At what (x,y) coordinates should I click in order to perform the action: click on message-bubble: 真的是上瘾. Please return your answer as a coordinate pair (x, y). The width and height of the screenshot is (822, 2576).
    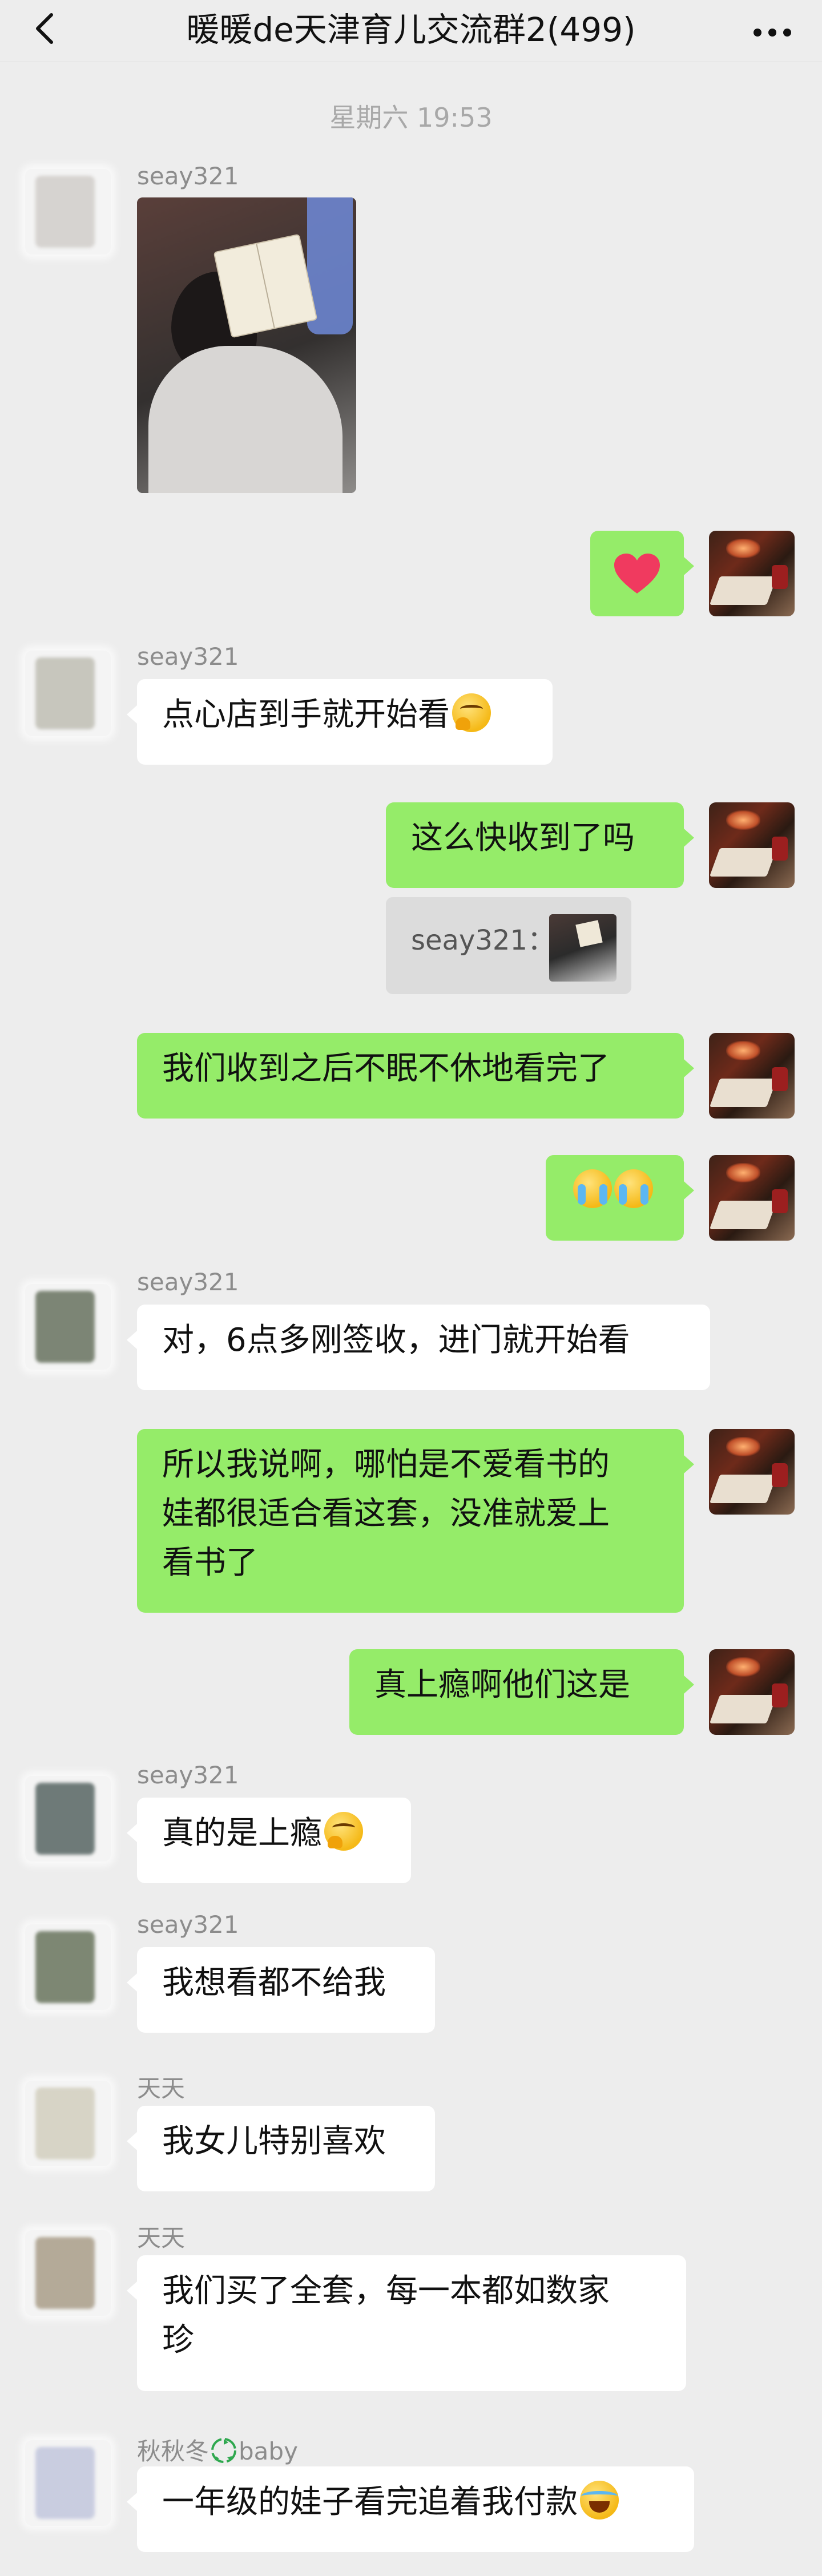
    Looking at the image, I should click on (269, 1840).